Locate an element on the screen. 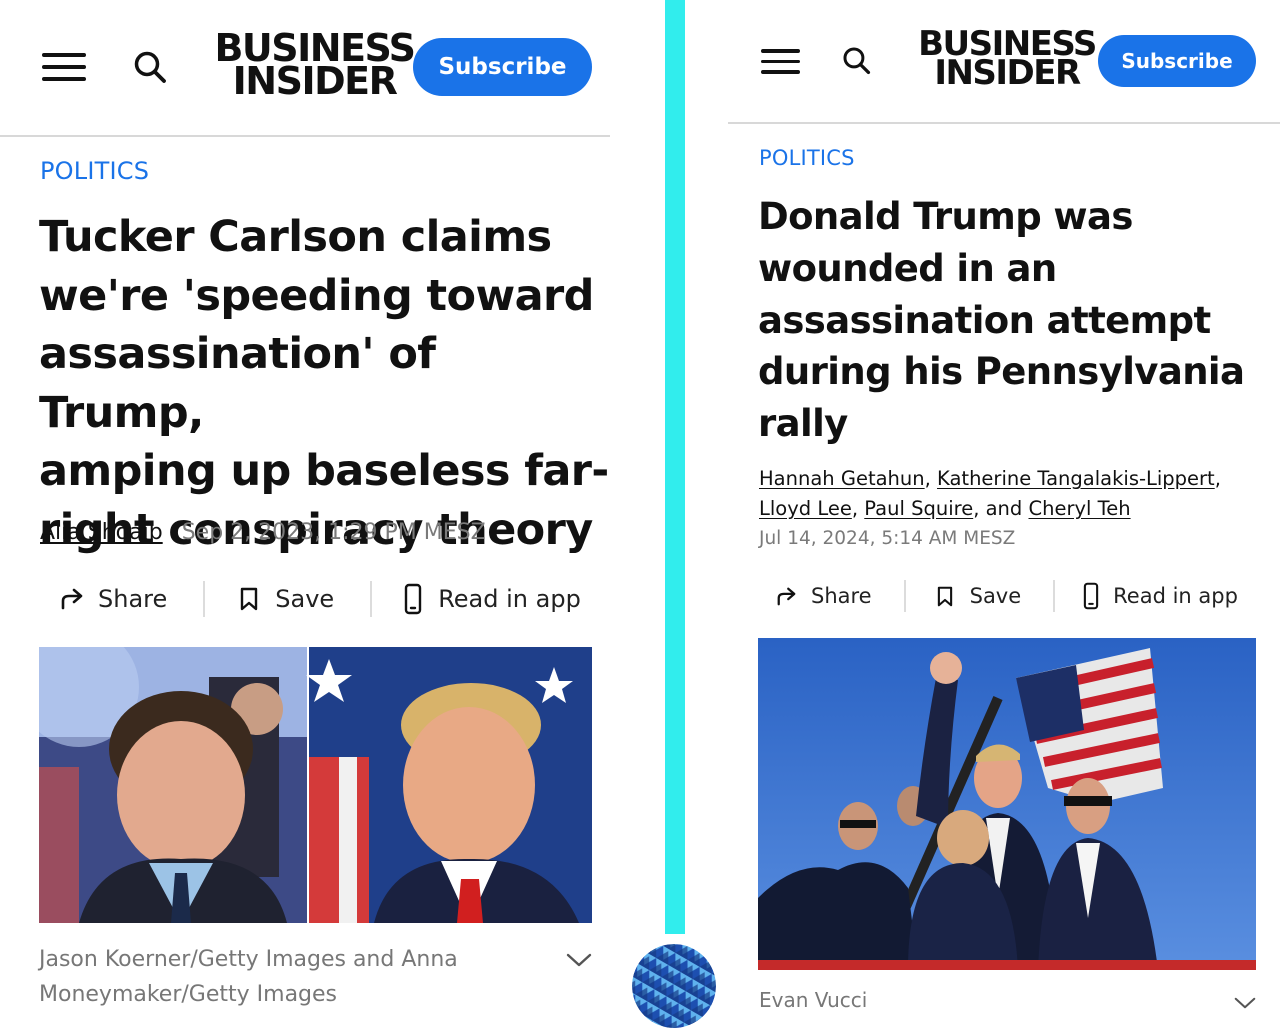 This screenshot has height=1036, width=1280. author-link: Alia Shoaib is located at coordinates (101, 532).